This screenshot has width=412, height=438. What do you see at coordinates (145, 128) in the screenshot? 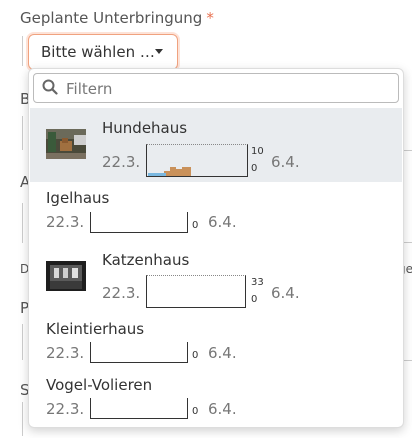
I see `option-name: Hundehaus` at bounding box center [145, 128].